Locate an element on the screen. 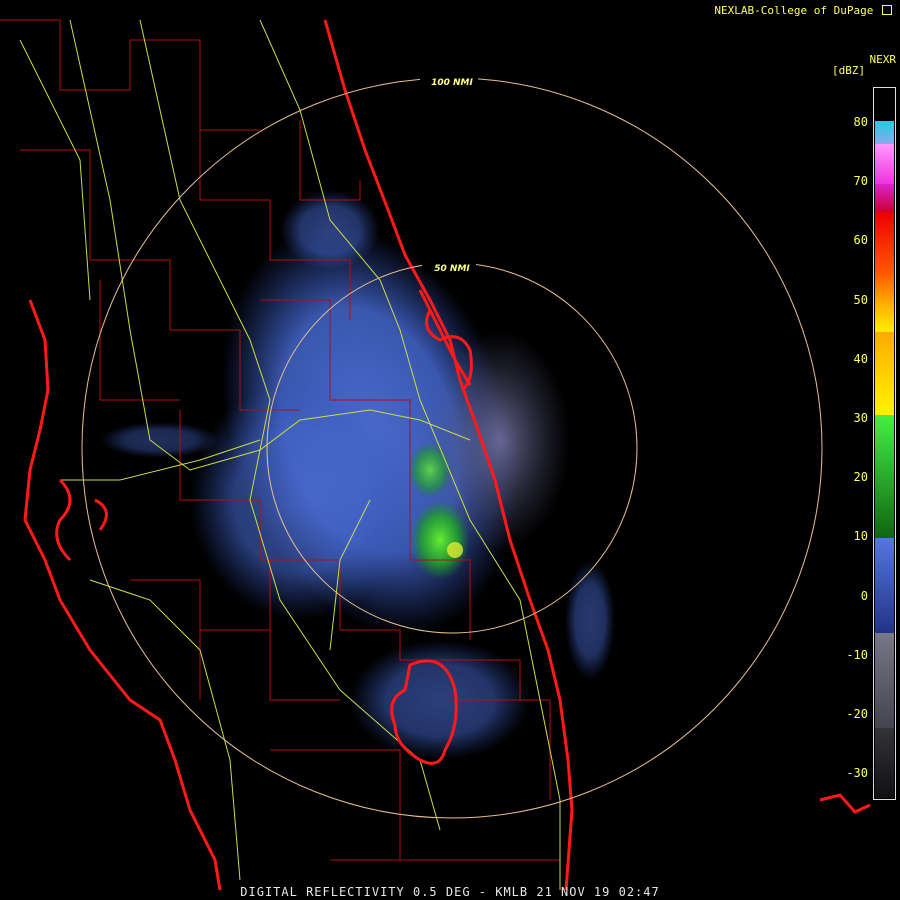 The image size is (900, 900). scale-yellow-green is located at coordinates (884, 411).